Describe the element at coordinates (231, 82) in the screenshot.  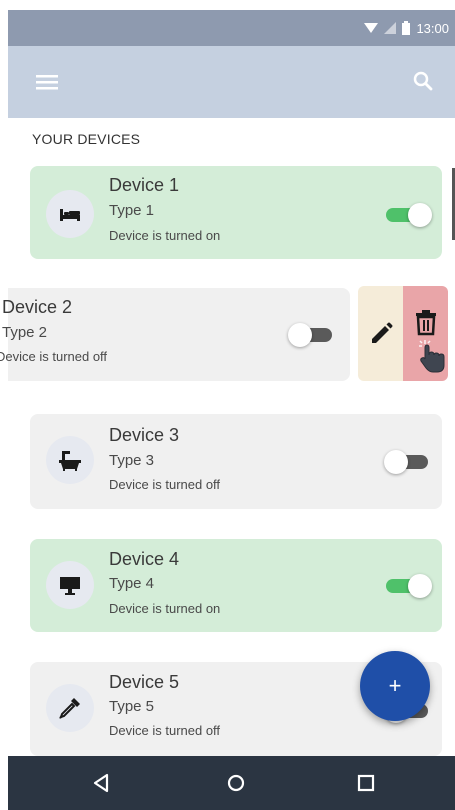
I see `app-bar` at that location.